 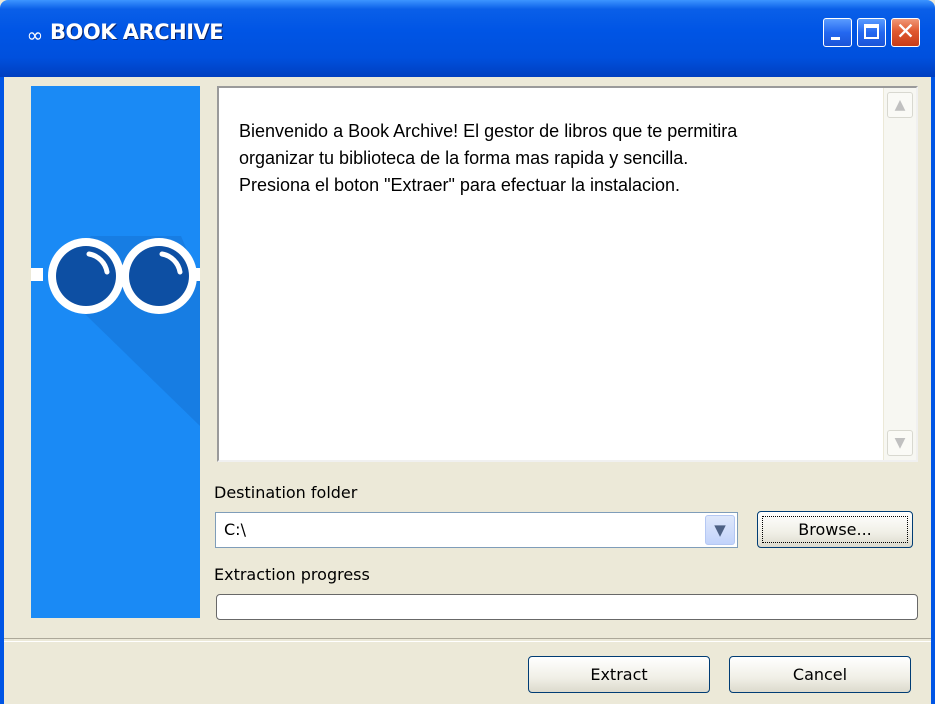 What do you see at coordinates (837, 32) in the screenshot?
I see `minimize-button` at bounding box center [837, 32].